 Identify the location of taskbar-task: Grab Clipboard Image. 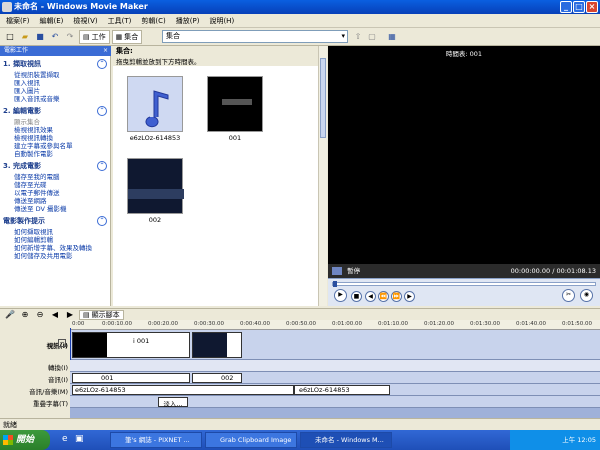
(251, 440).